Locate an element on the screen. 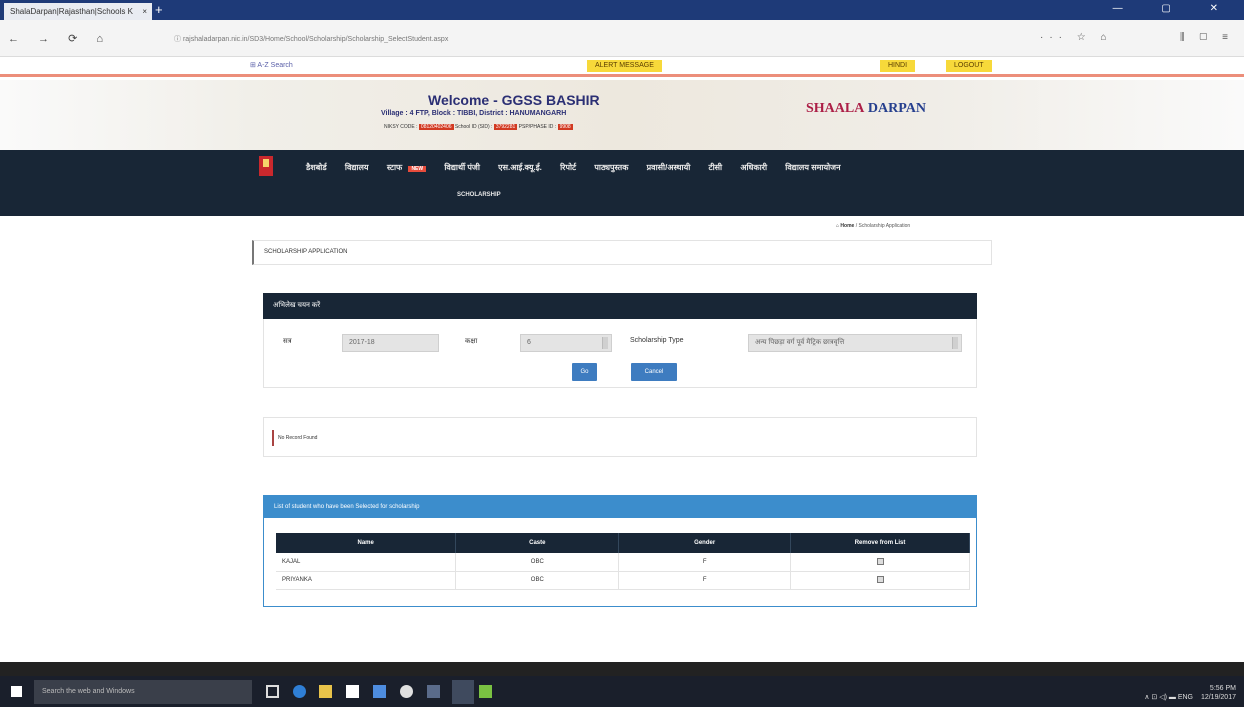 This screenshot has width=1244, height=707. menu-item-tc: टीसी is located at coordinates (716, 167).